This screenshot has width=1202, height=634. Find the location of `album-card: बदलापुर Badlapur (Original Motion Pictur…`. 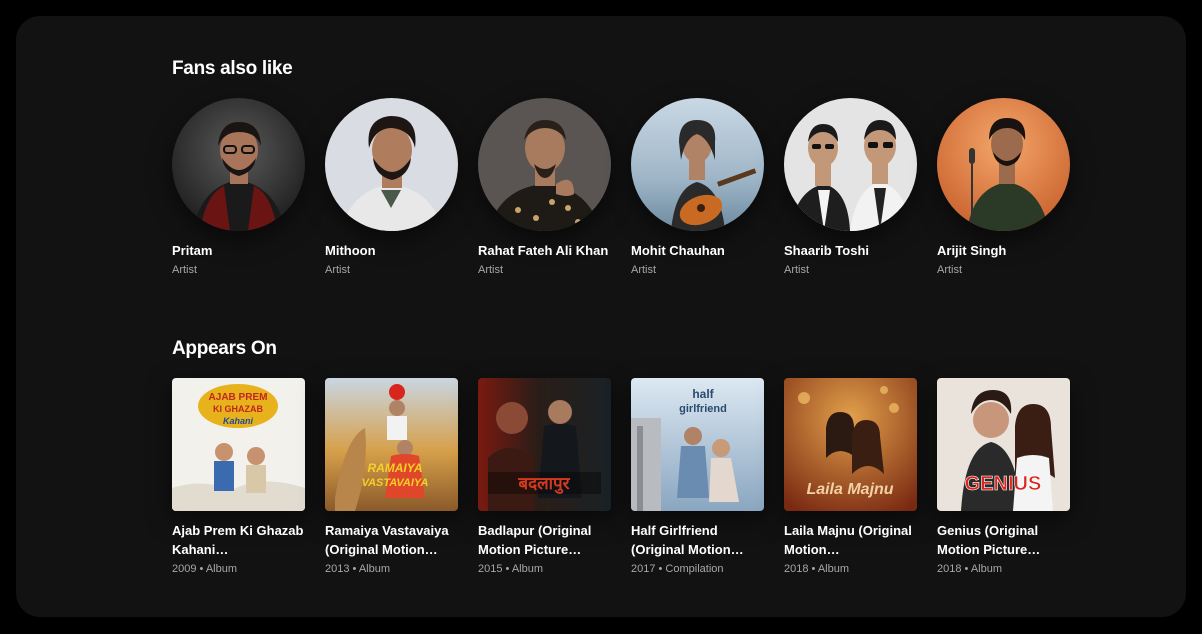

album-card: बदलापुर Badlapur (Original Motion Pictur… is located at coordinates (544, 477).